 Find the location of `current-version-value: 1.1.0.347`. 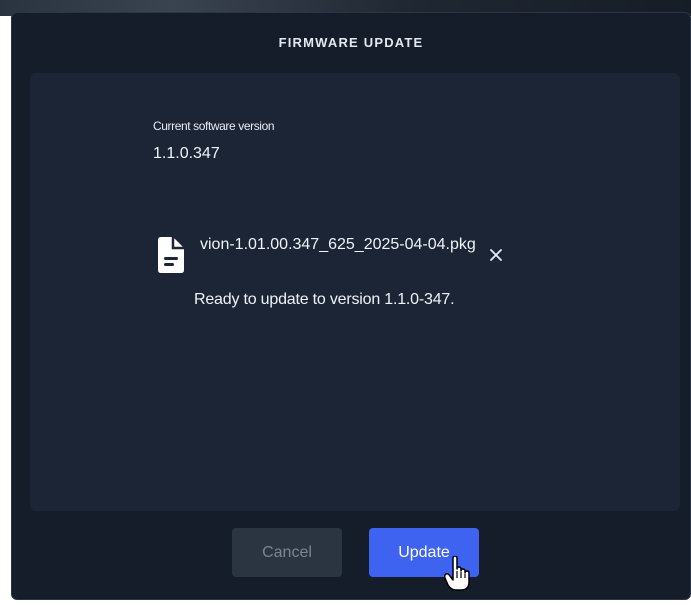

current-version-value: 1.1.0.347 is located at coordinates (186, 153).